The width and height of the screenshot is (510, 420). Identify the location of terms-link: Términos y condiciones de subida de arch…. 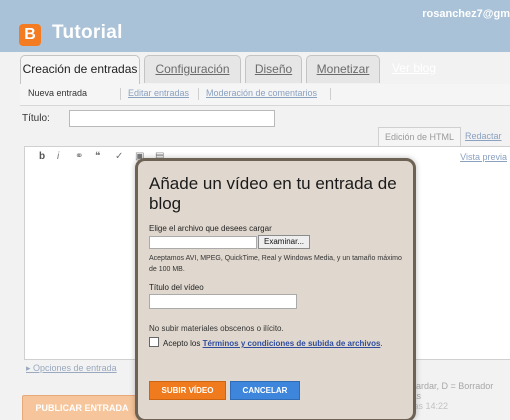
(292, 343).